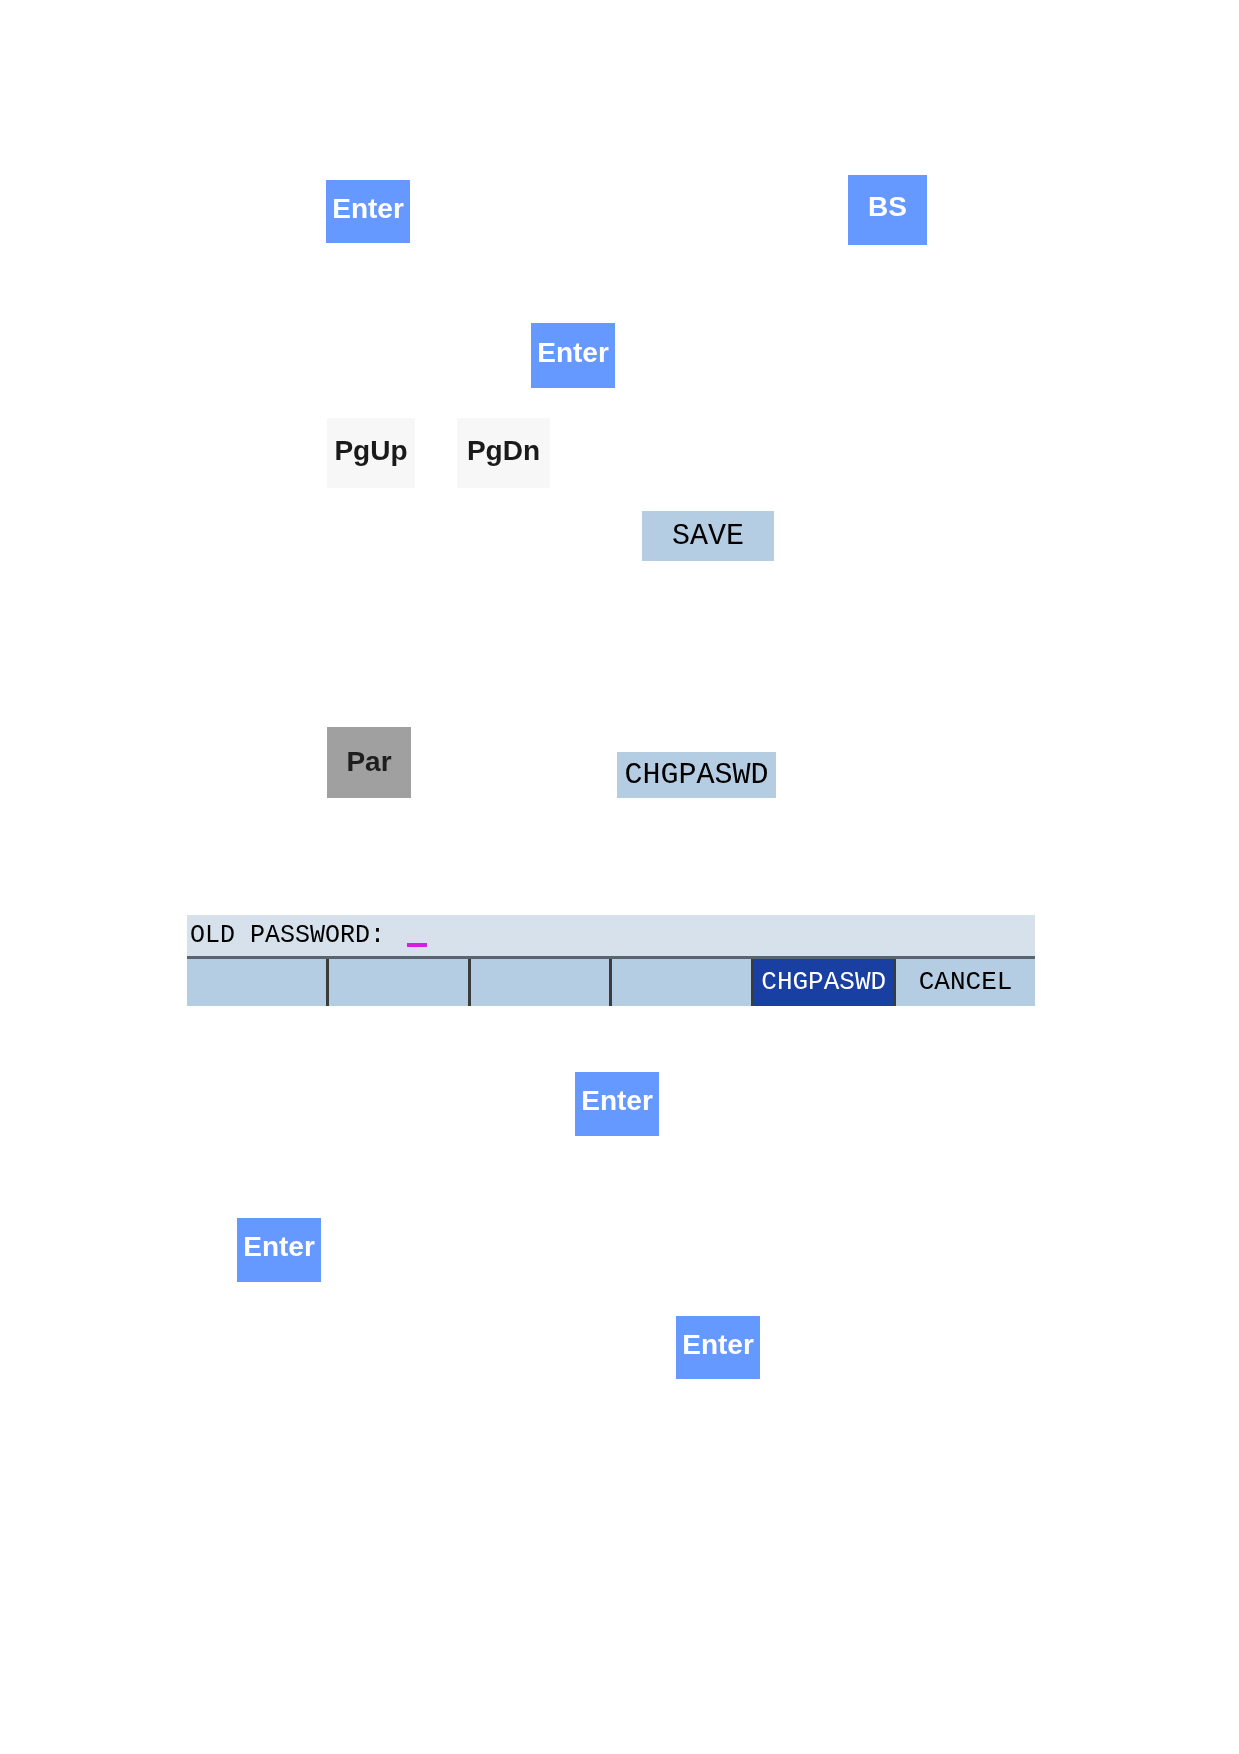 Image resolution: width=1239 pixels, height=1754 pixels. I want to click on key-button: Par, so click(369, 762).